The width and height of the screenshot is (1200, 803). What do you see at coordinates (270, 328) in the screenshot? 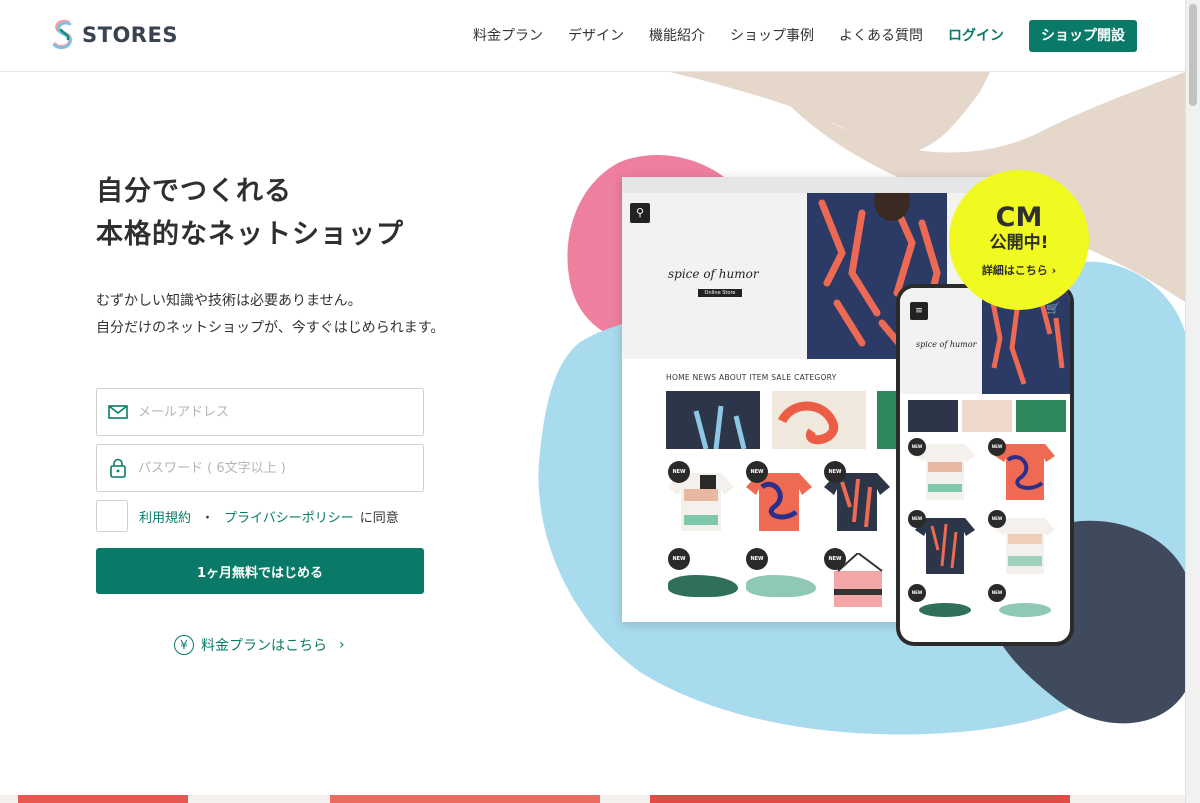
I see `hero-subtitle-line2: 自分だけのネットショップが、今すぐはじめられます。` at bounding box center [270, 328].